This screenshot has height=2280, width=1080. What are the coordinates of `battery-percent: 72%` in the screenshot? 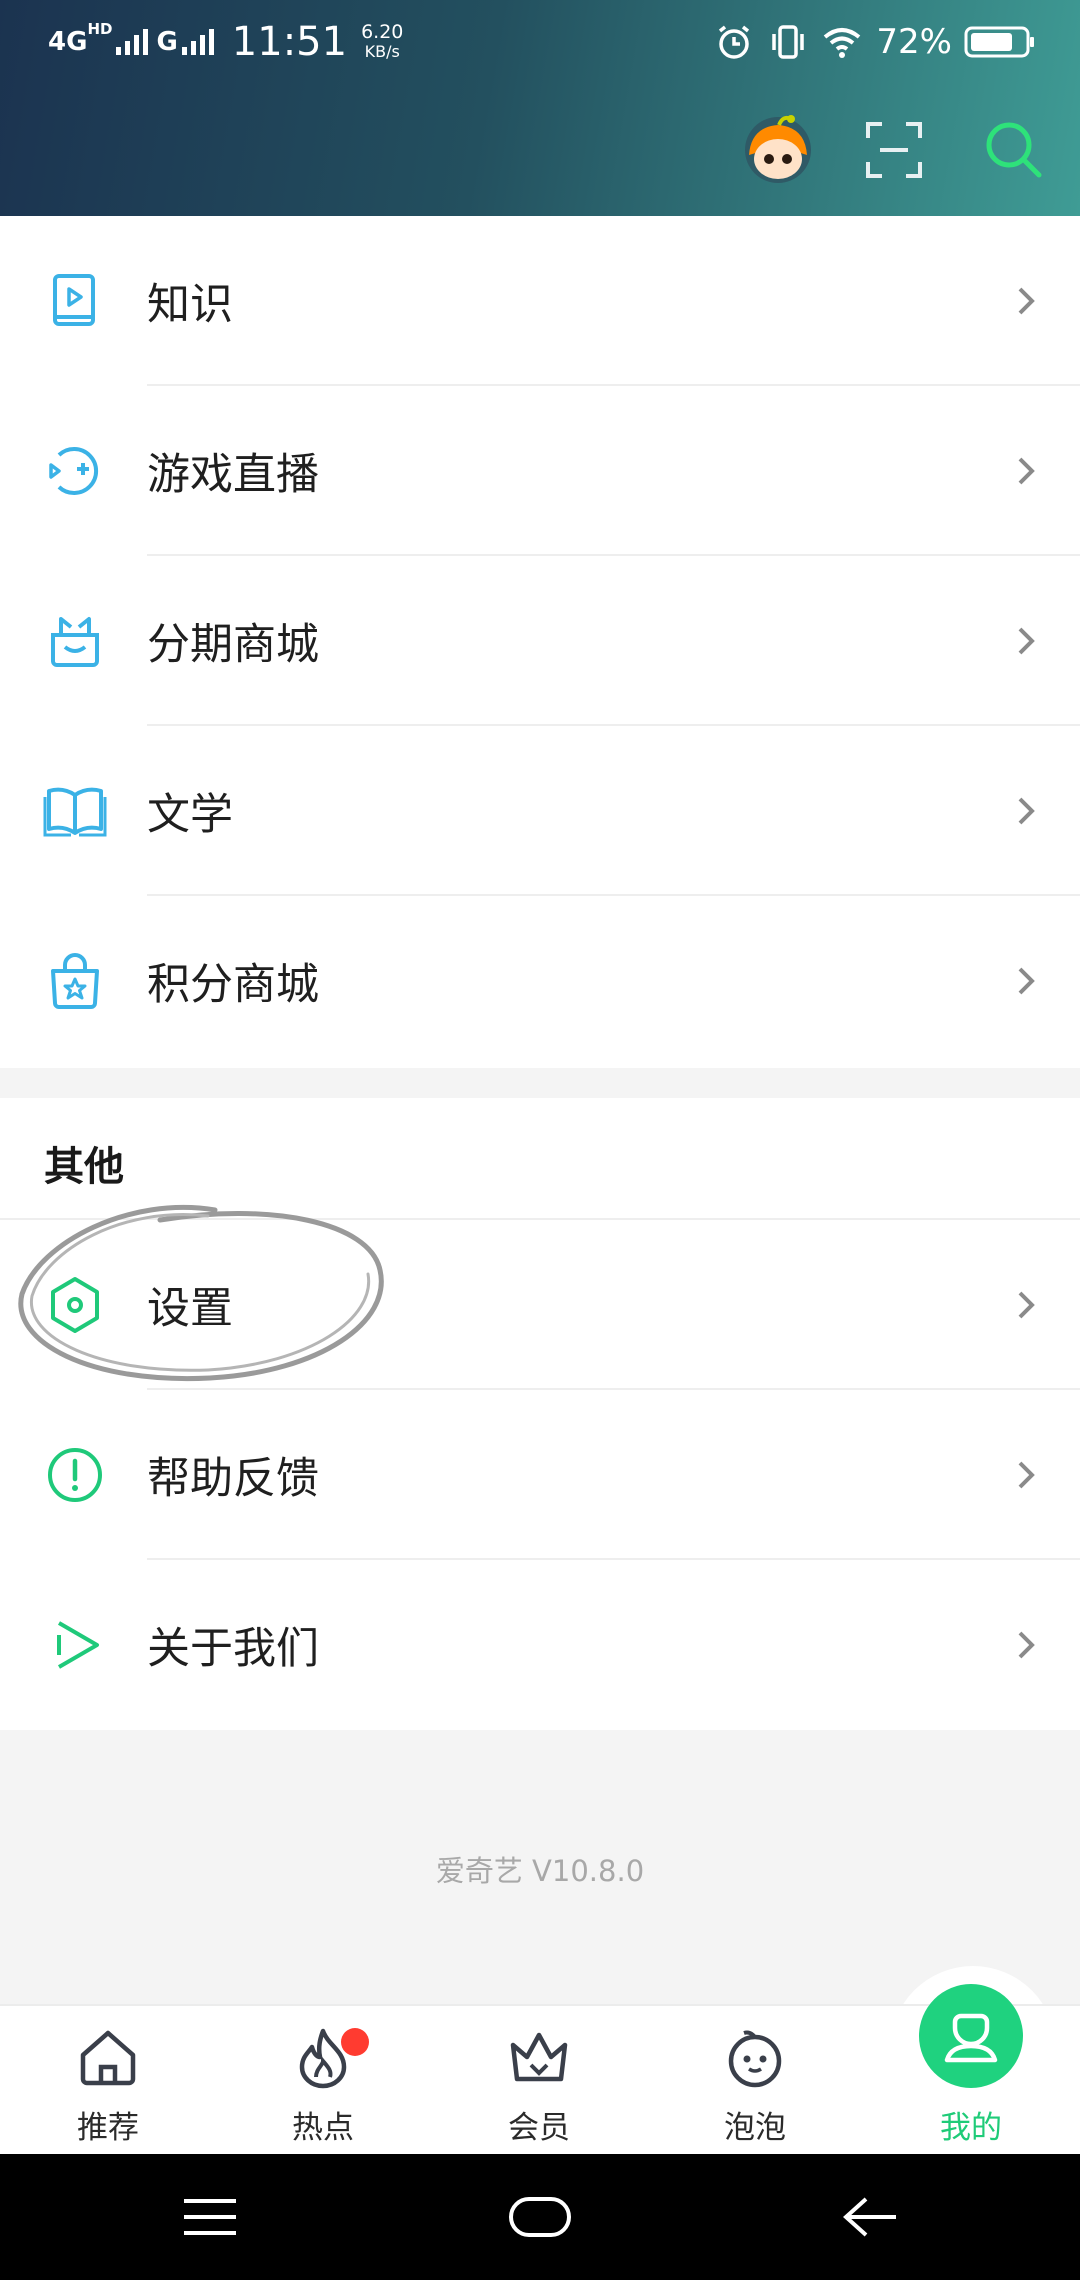 It's located at (914, 42).